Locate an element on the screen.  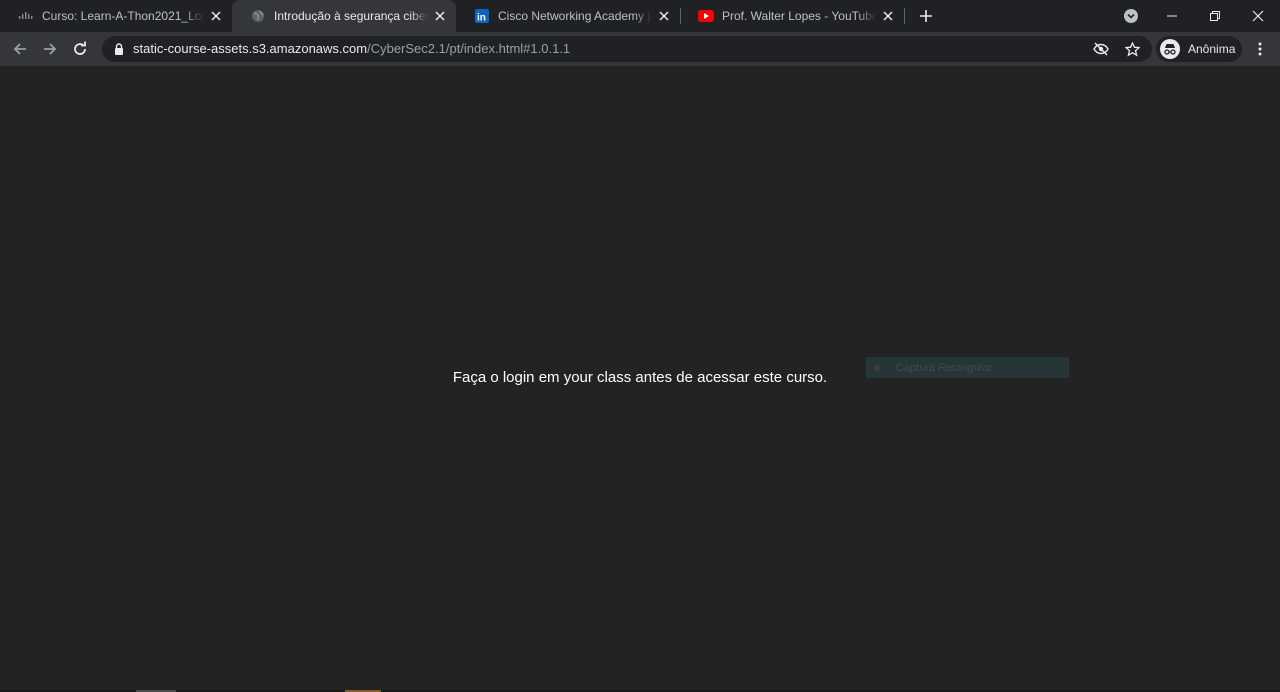
youtube-icon is located at coordinates (706, 16).